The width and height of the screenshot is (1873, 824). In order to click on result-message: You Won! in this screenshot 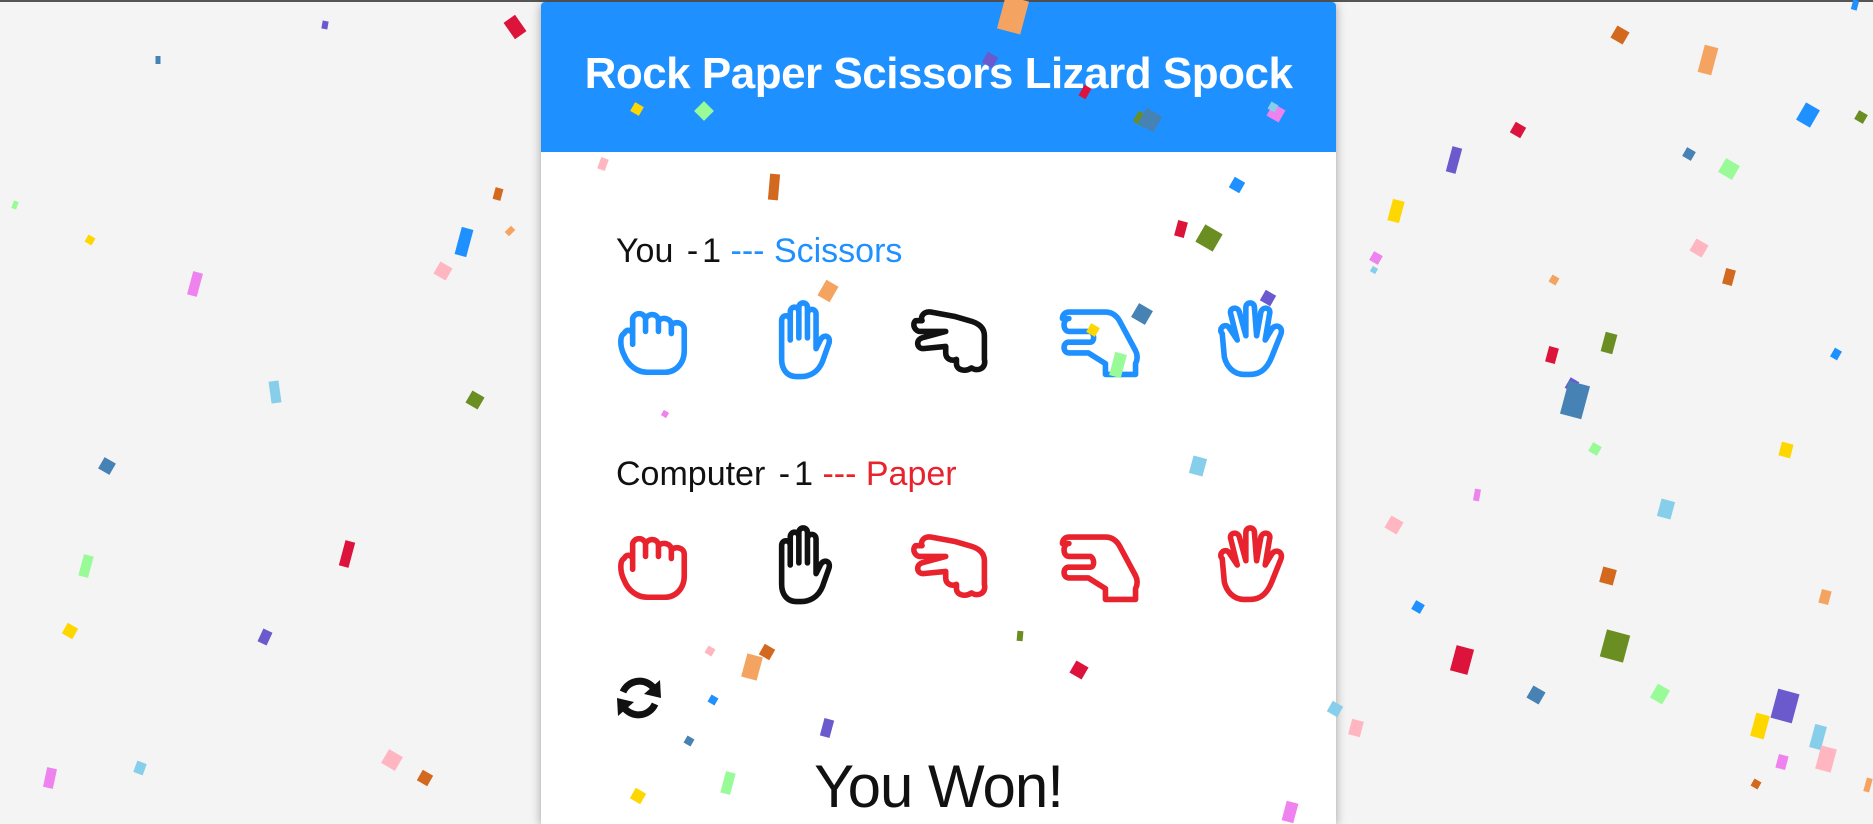, I will do `click(939, 786)`.